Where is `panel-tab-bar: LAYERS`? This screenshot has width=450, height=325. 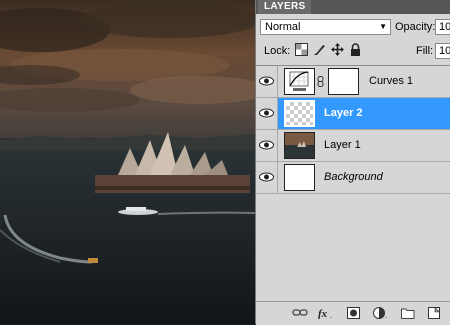 panel-tab-bar: LAYERS is located at coordinates (353, 7).